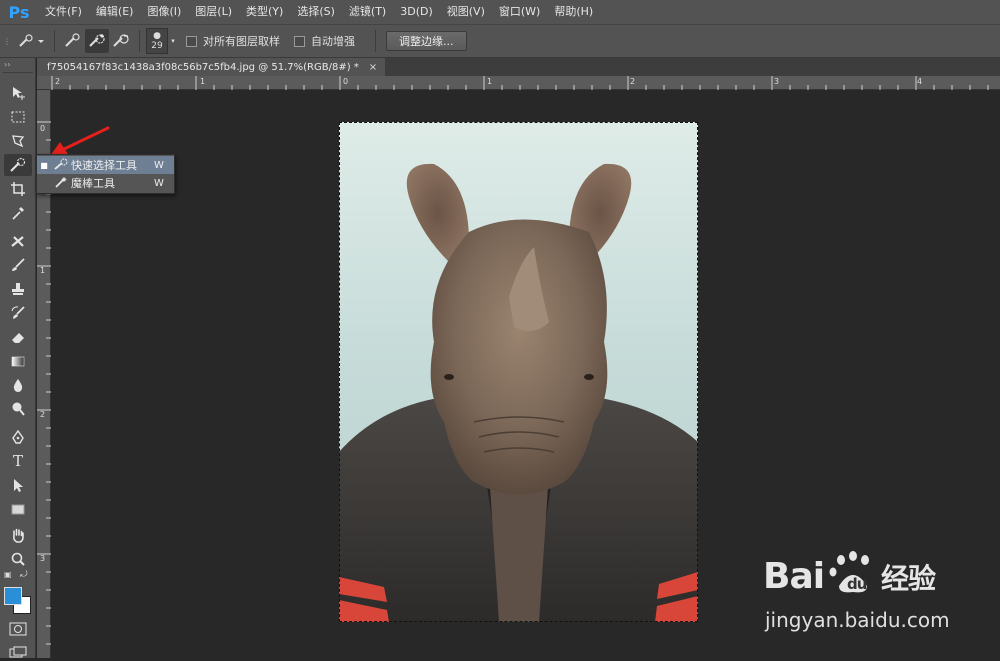 The image size is (1000, 661). What do you see at coordinates (18, 630) in the screenshot?
I see `quick-mask-icon` at bounding box center [18, 630].